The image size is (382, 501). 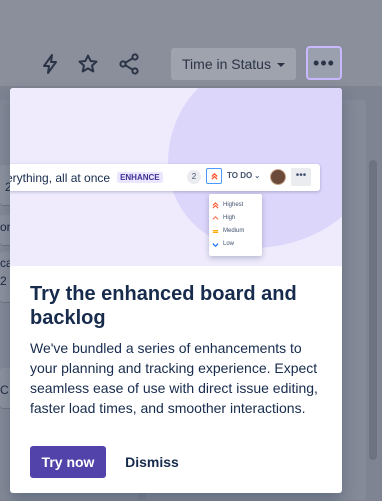 What do you see at coordinates (163, 306) in the screenshot?
I see `spotlight-title: Try the enhanced board and backlog` at bounding box center [163, 306].